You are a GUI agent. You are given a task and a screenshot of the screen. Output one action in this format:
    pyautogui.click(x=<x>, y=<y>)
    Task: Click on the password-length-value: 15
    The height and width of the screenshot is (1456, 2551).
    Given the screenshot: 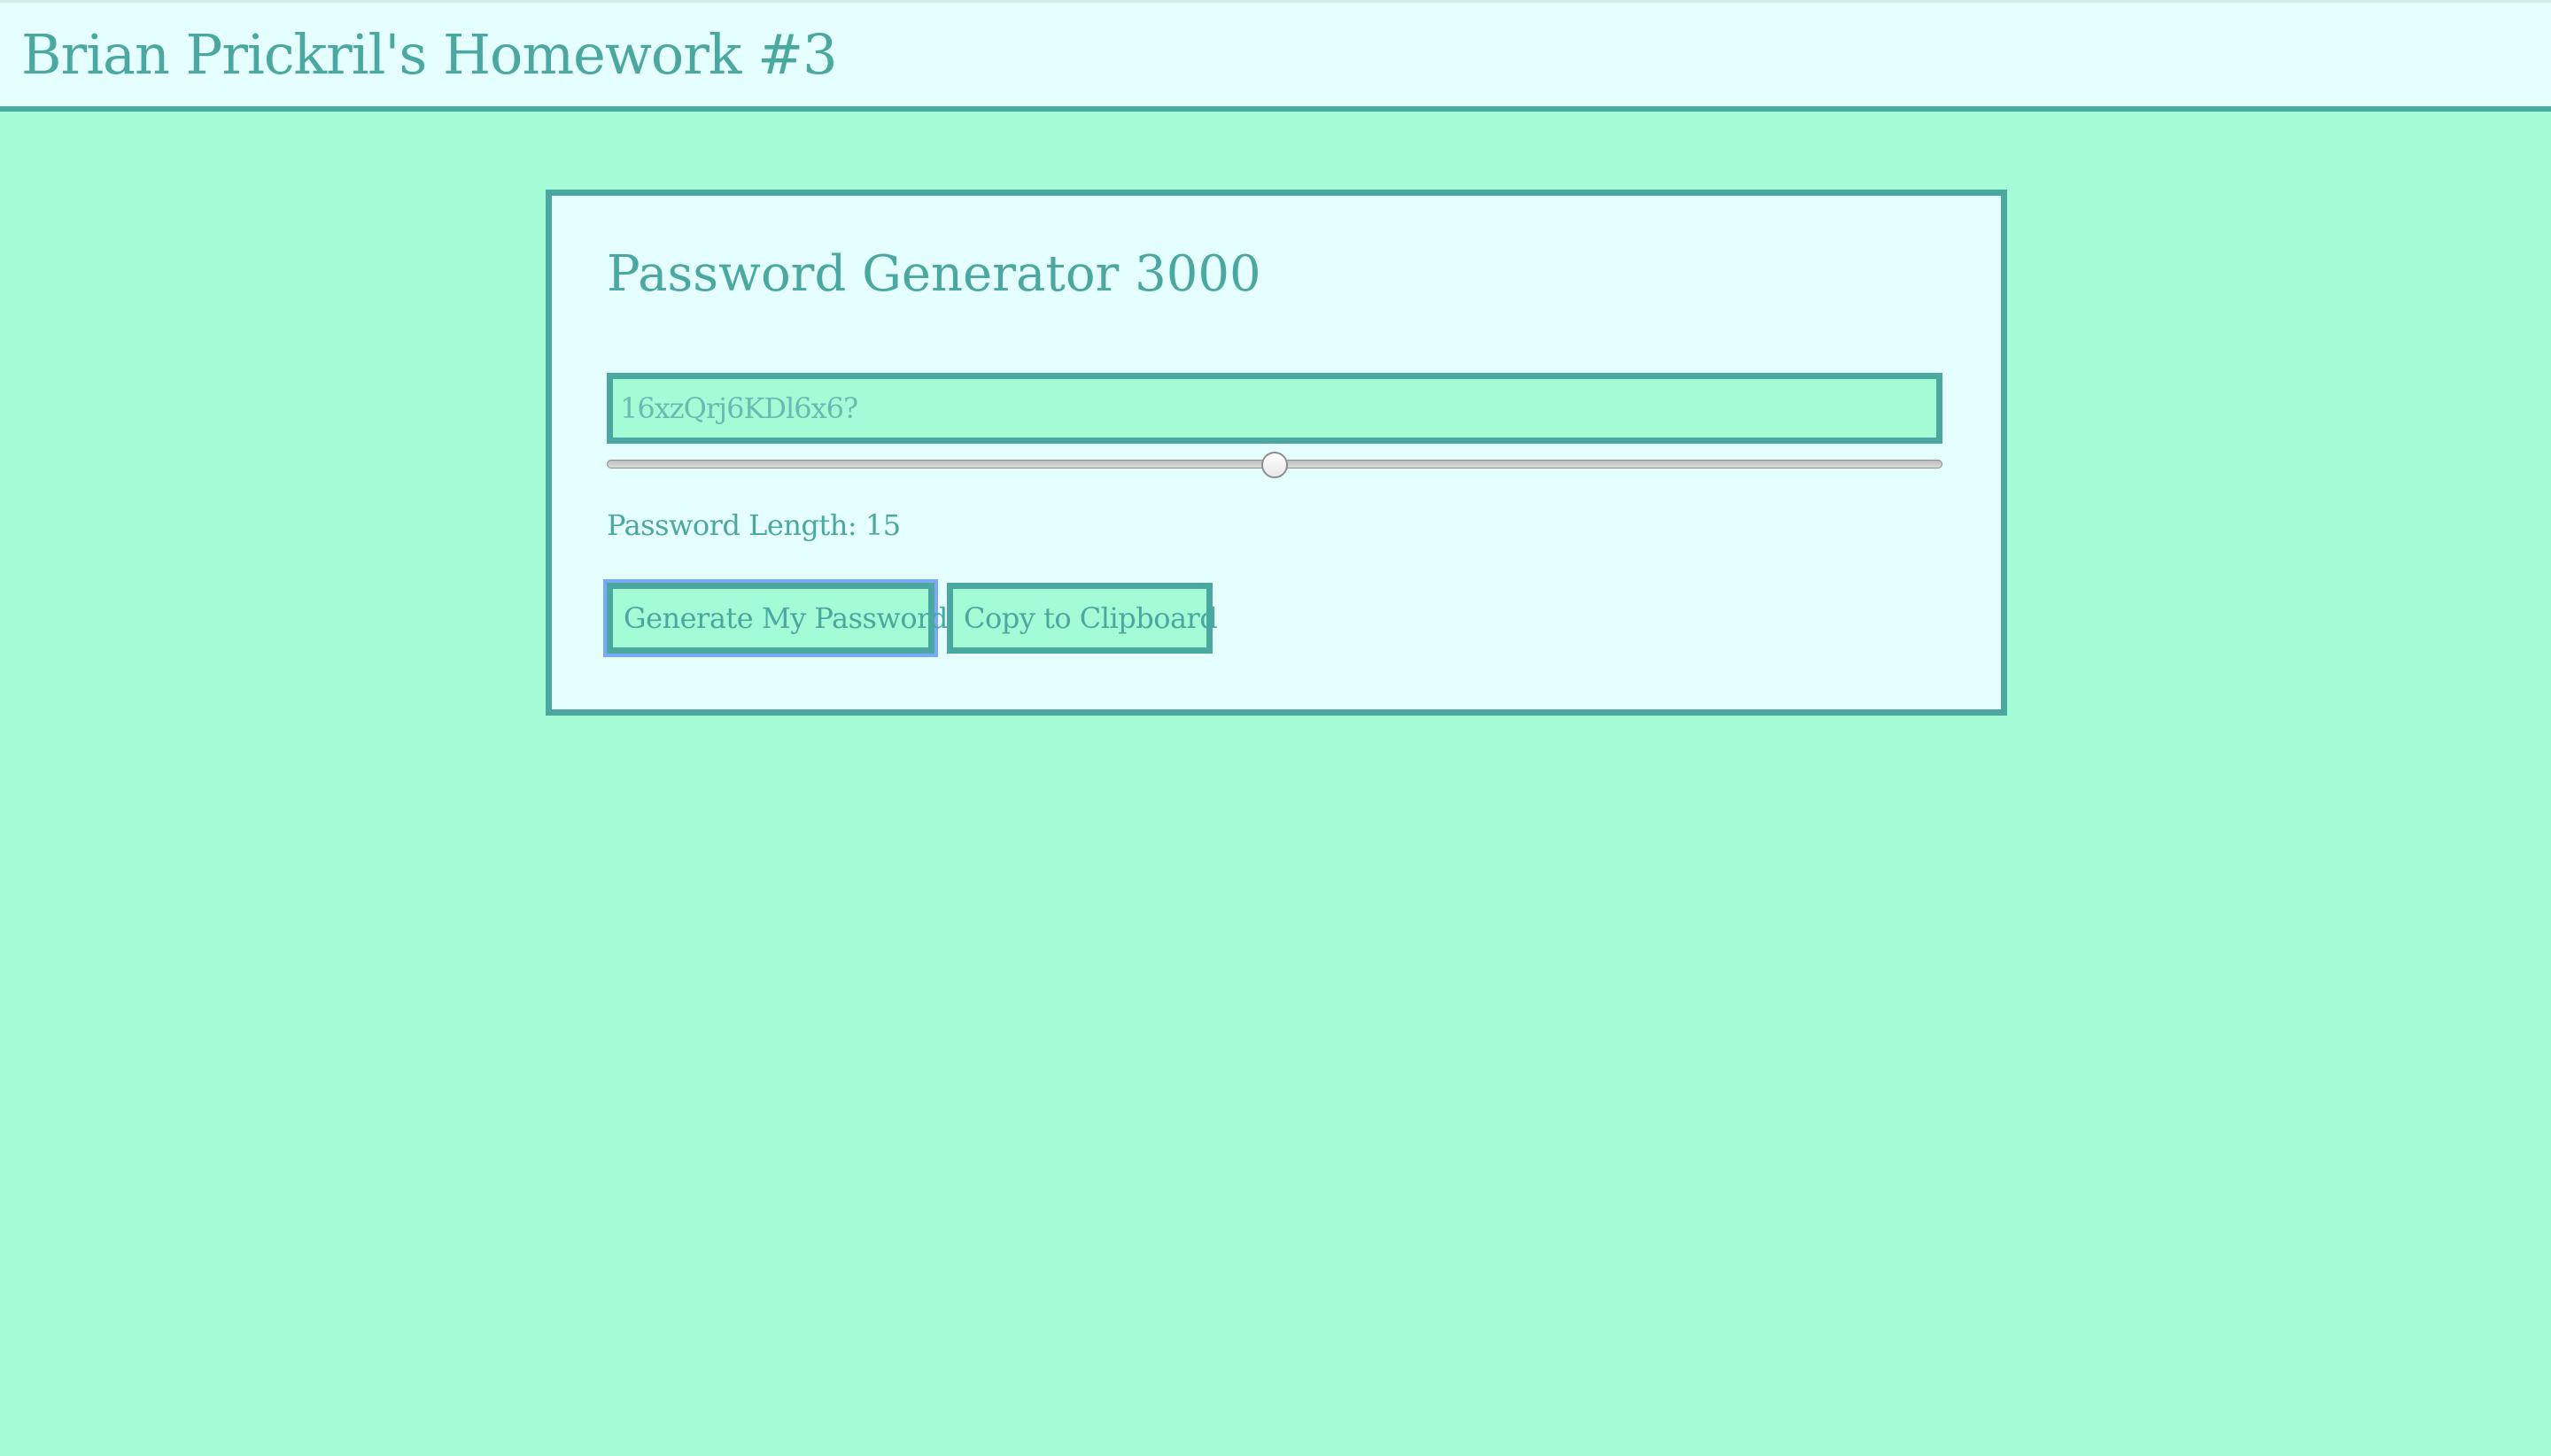 What is the action you would take?
    pyautogui.click(x=883, y=525)
    